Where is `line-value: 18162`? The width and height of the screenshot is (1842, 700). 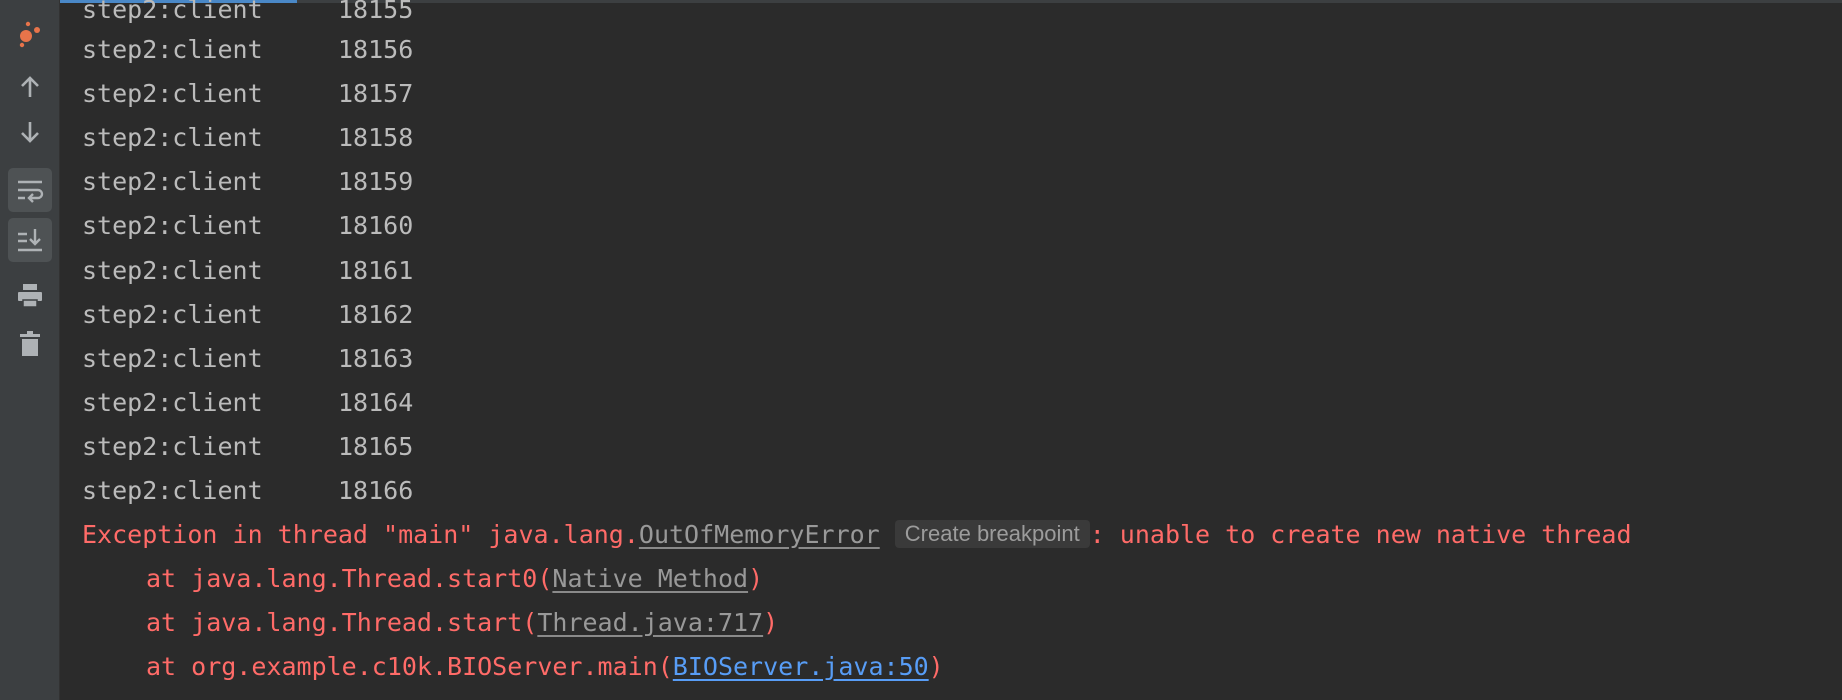 line-value: 18162 is located at coordinates (376, 314).